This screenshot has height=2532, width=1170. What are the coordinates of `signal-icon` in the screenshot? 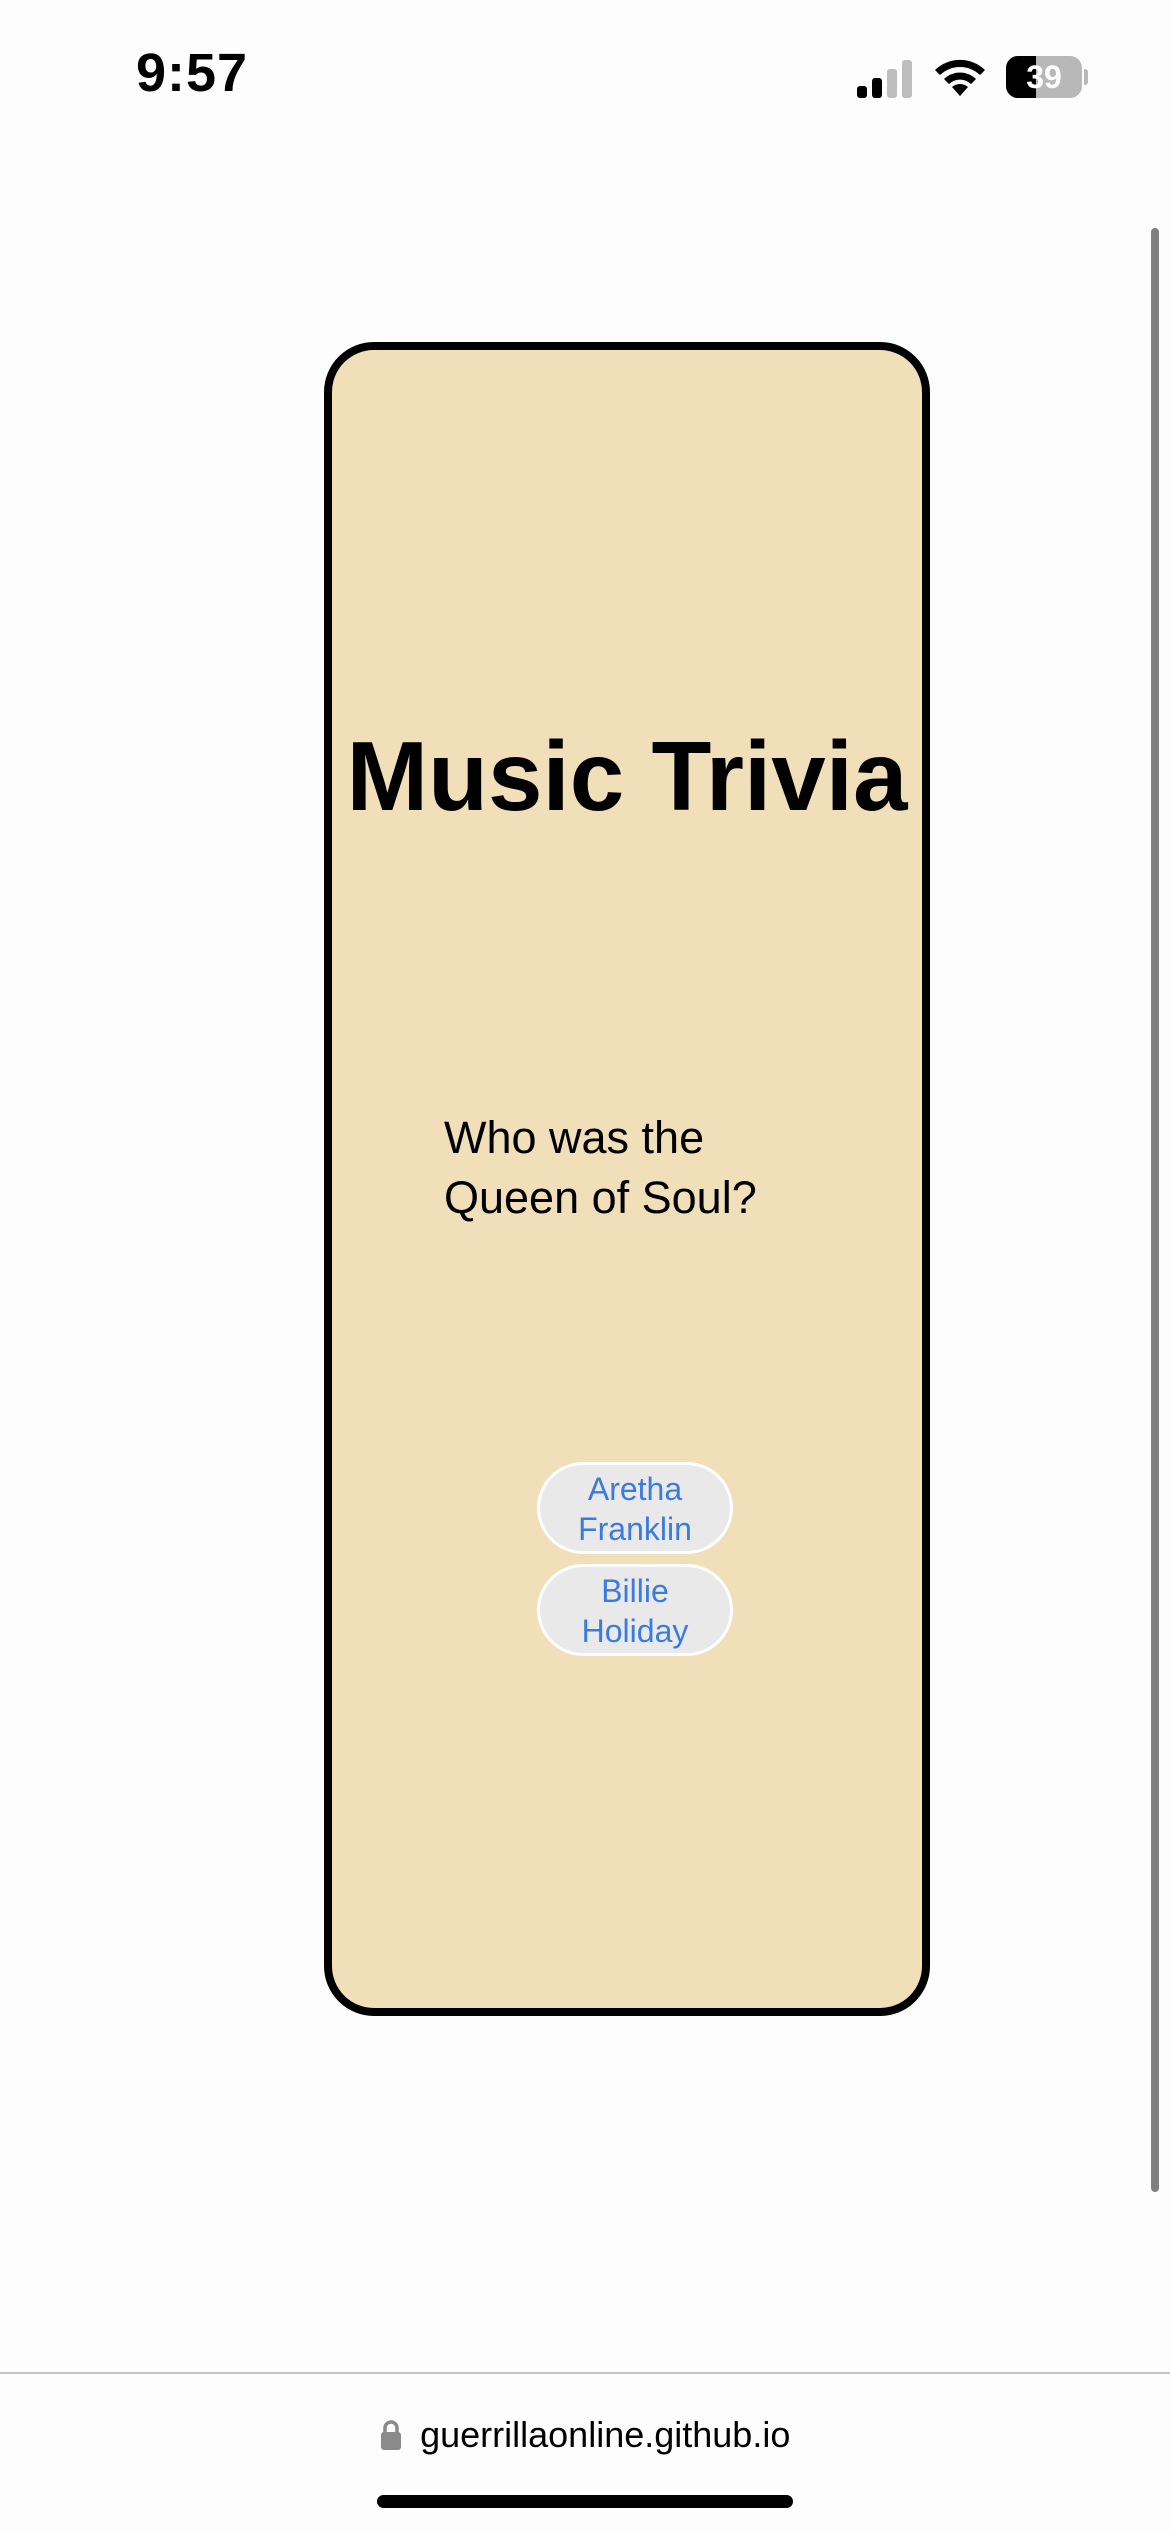 It's located at (884, 79).